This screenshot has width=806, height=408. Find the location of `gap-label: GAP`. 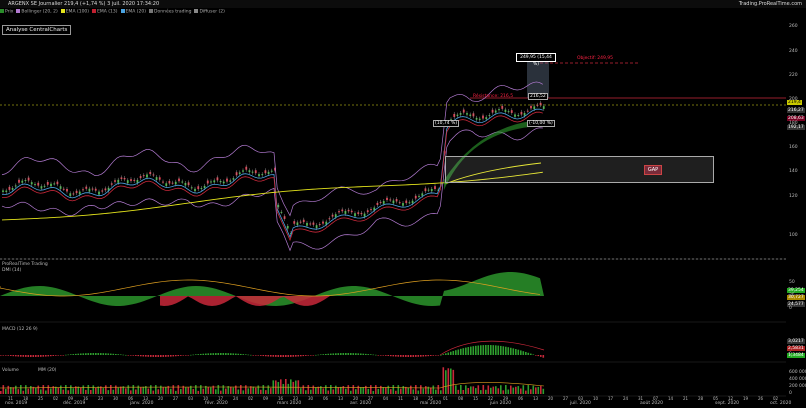

gap-label: GAP is located at coordinates (653, 170).